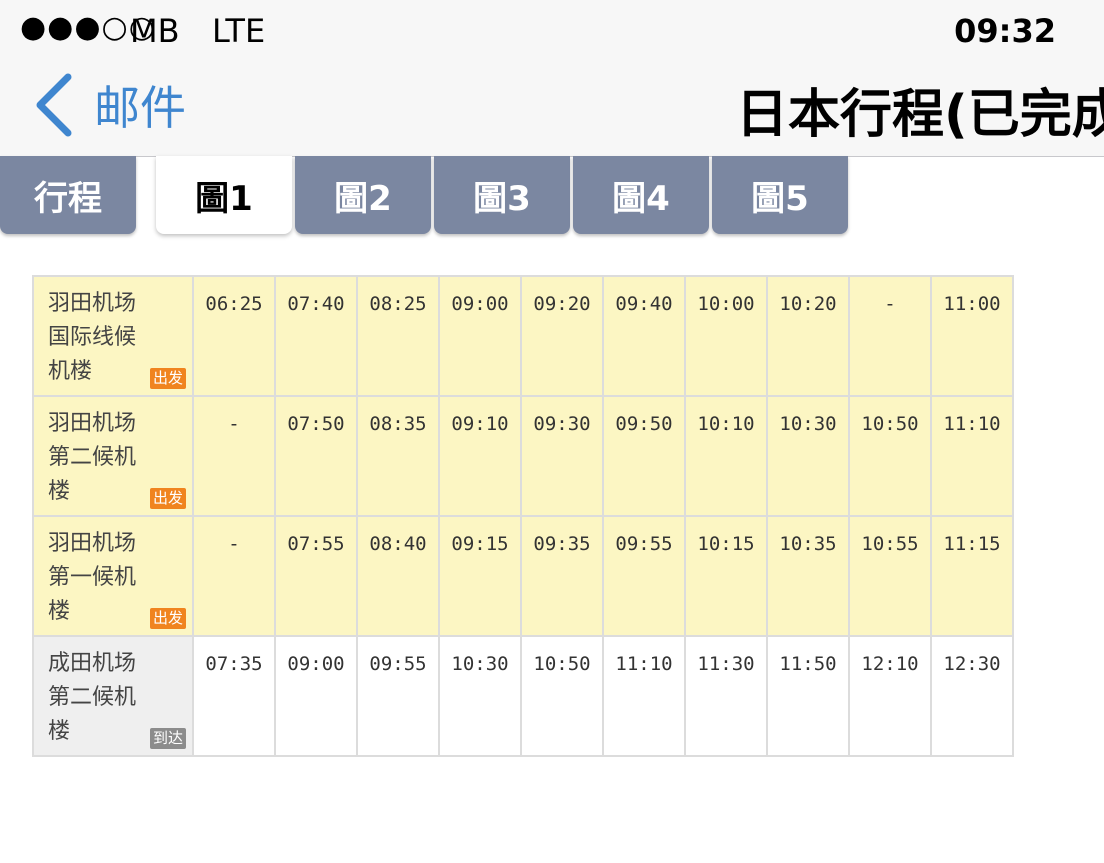 This screenshot has width=1104, height=863. Describe the element at coordinates (234, 336) in the screenshot. I see `time-cell: 06:25` at that location.